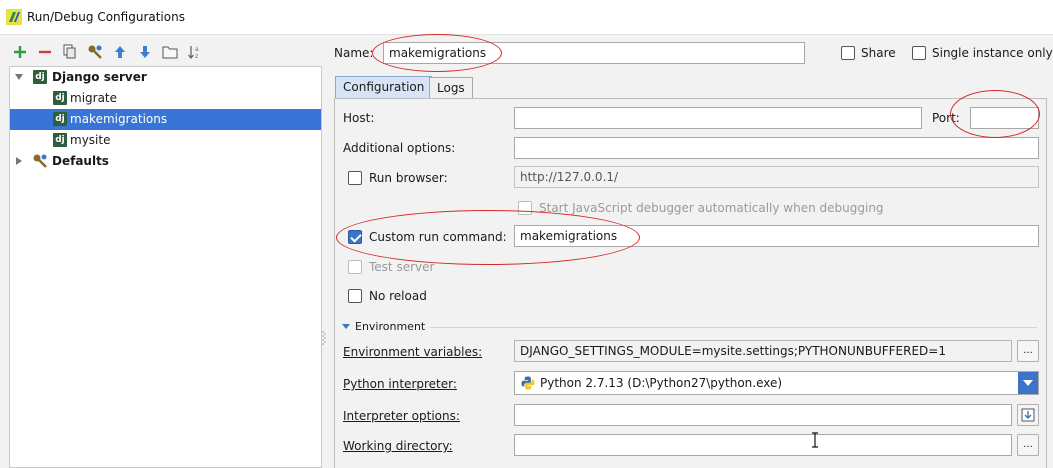  Describe the element at coordinates (45, 52) in the screenshot. I see `remove-icon` at that location.